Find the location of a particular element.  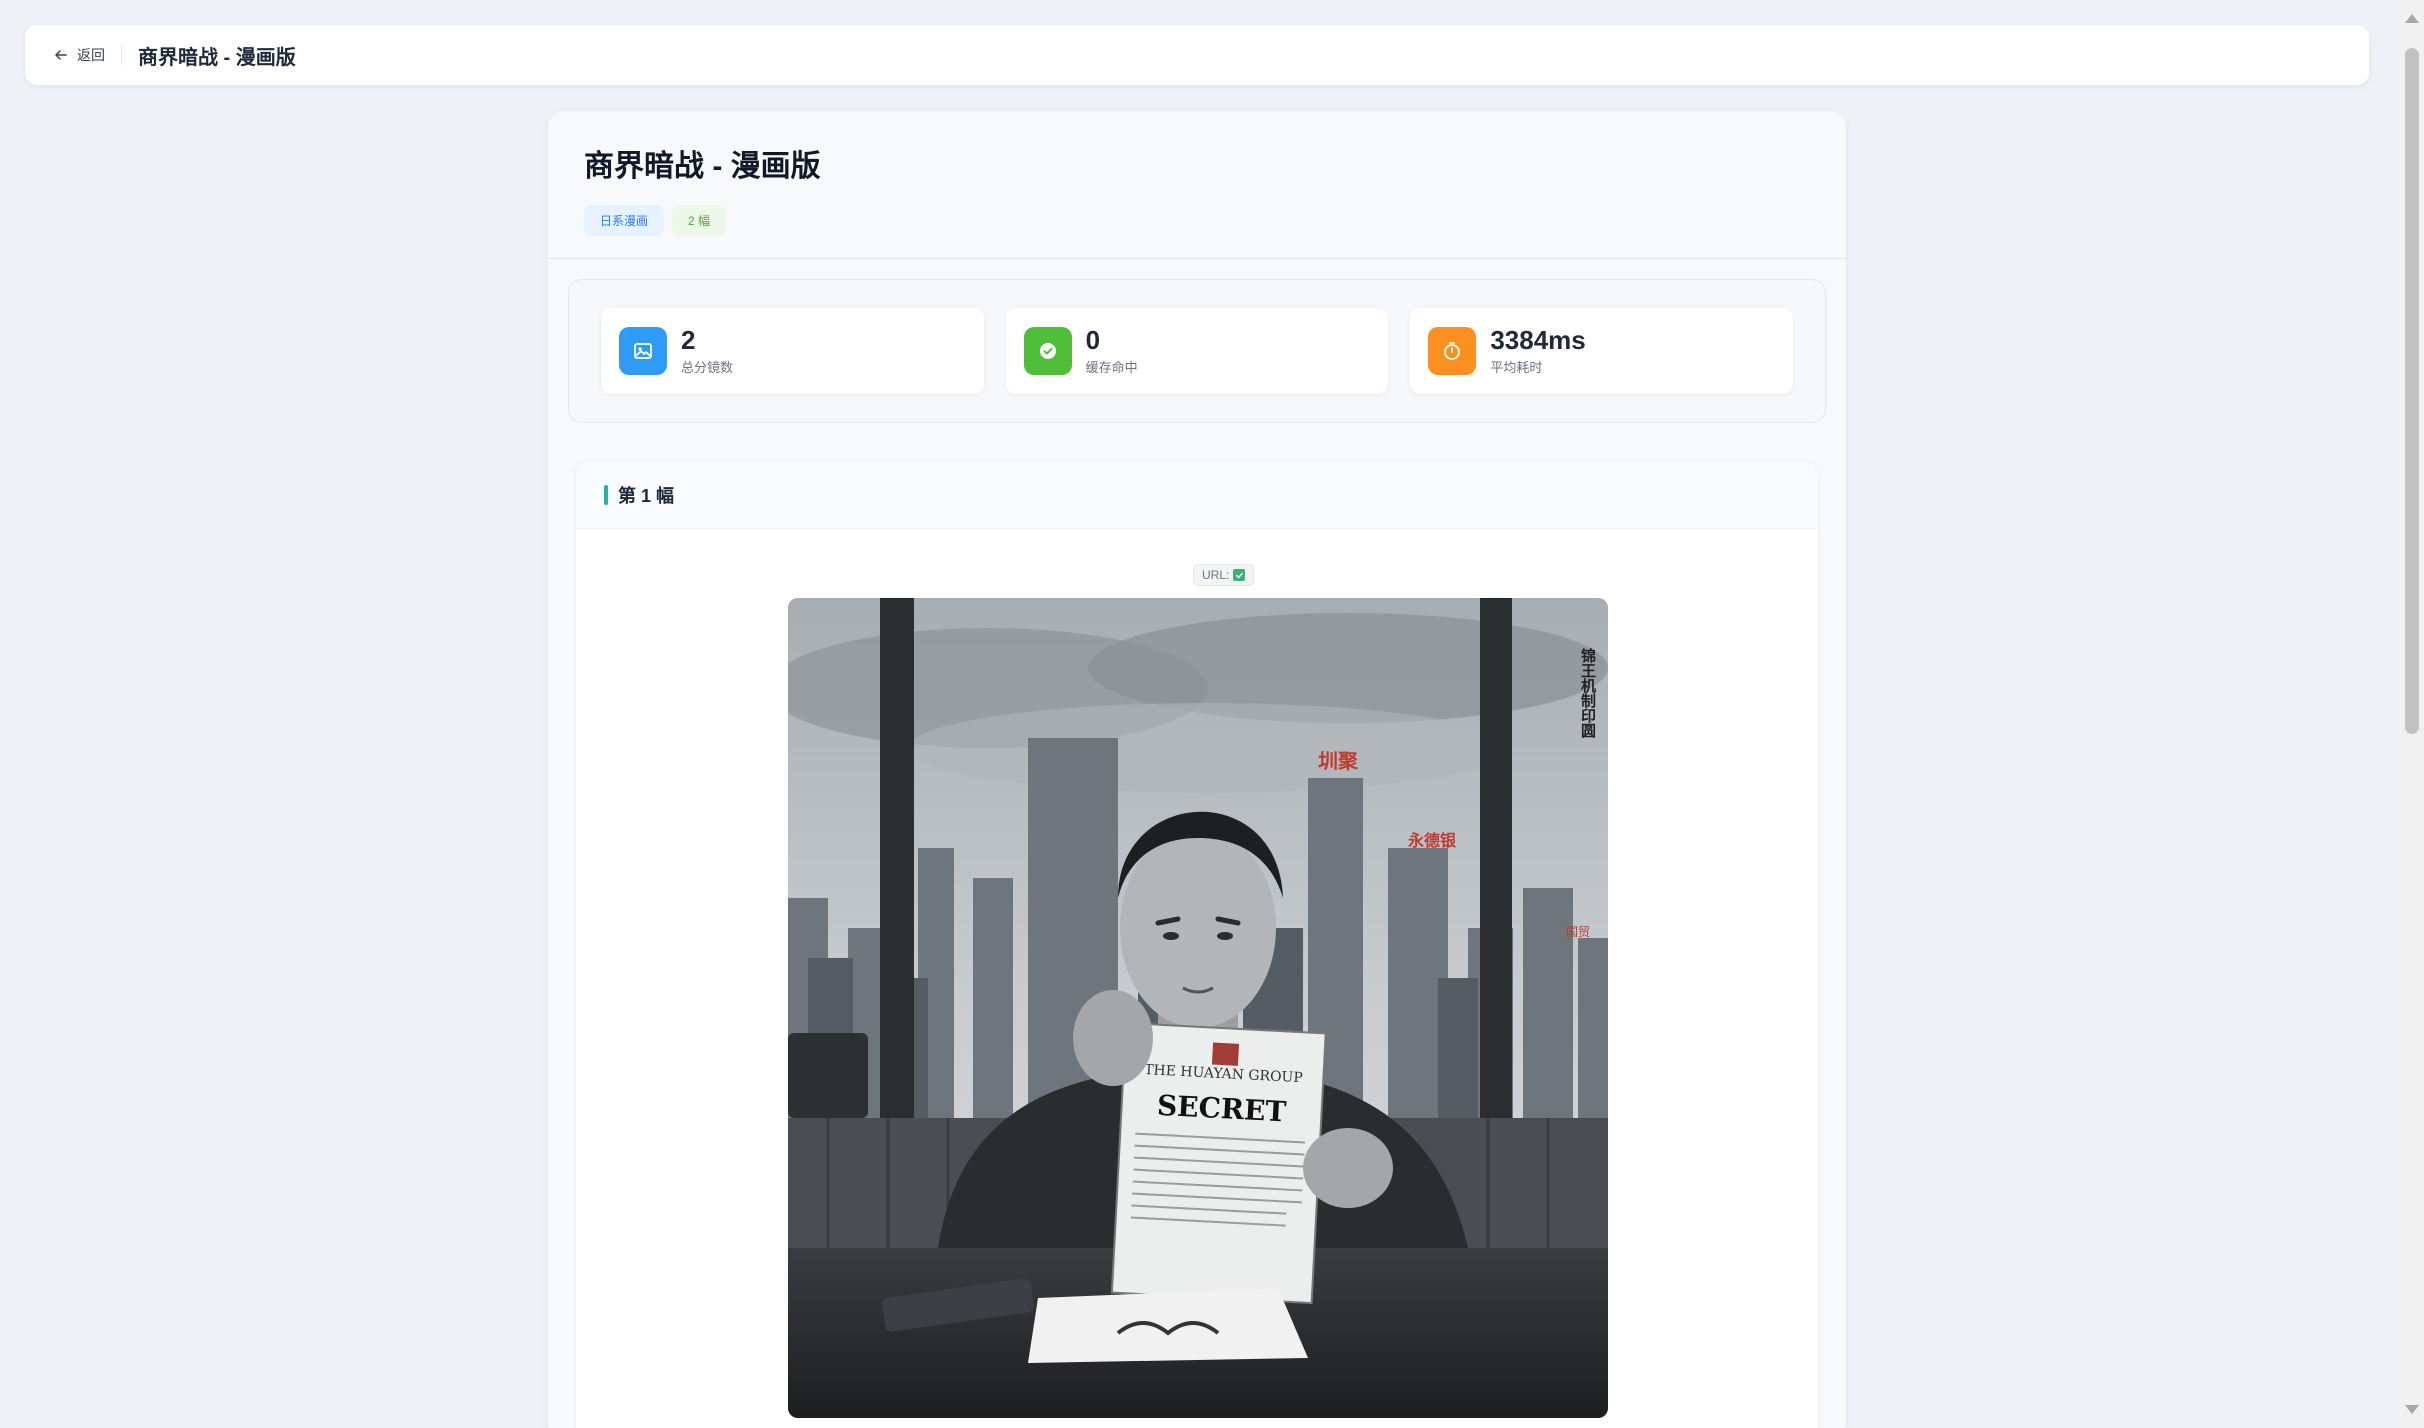

scrollbar is located at coordinates (2412, 714).